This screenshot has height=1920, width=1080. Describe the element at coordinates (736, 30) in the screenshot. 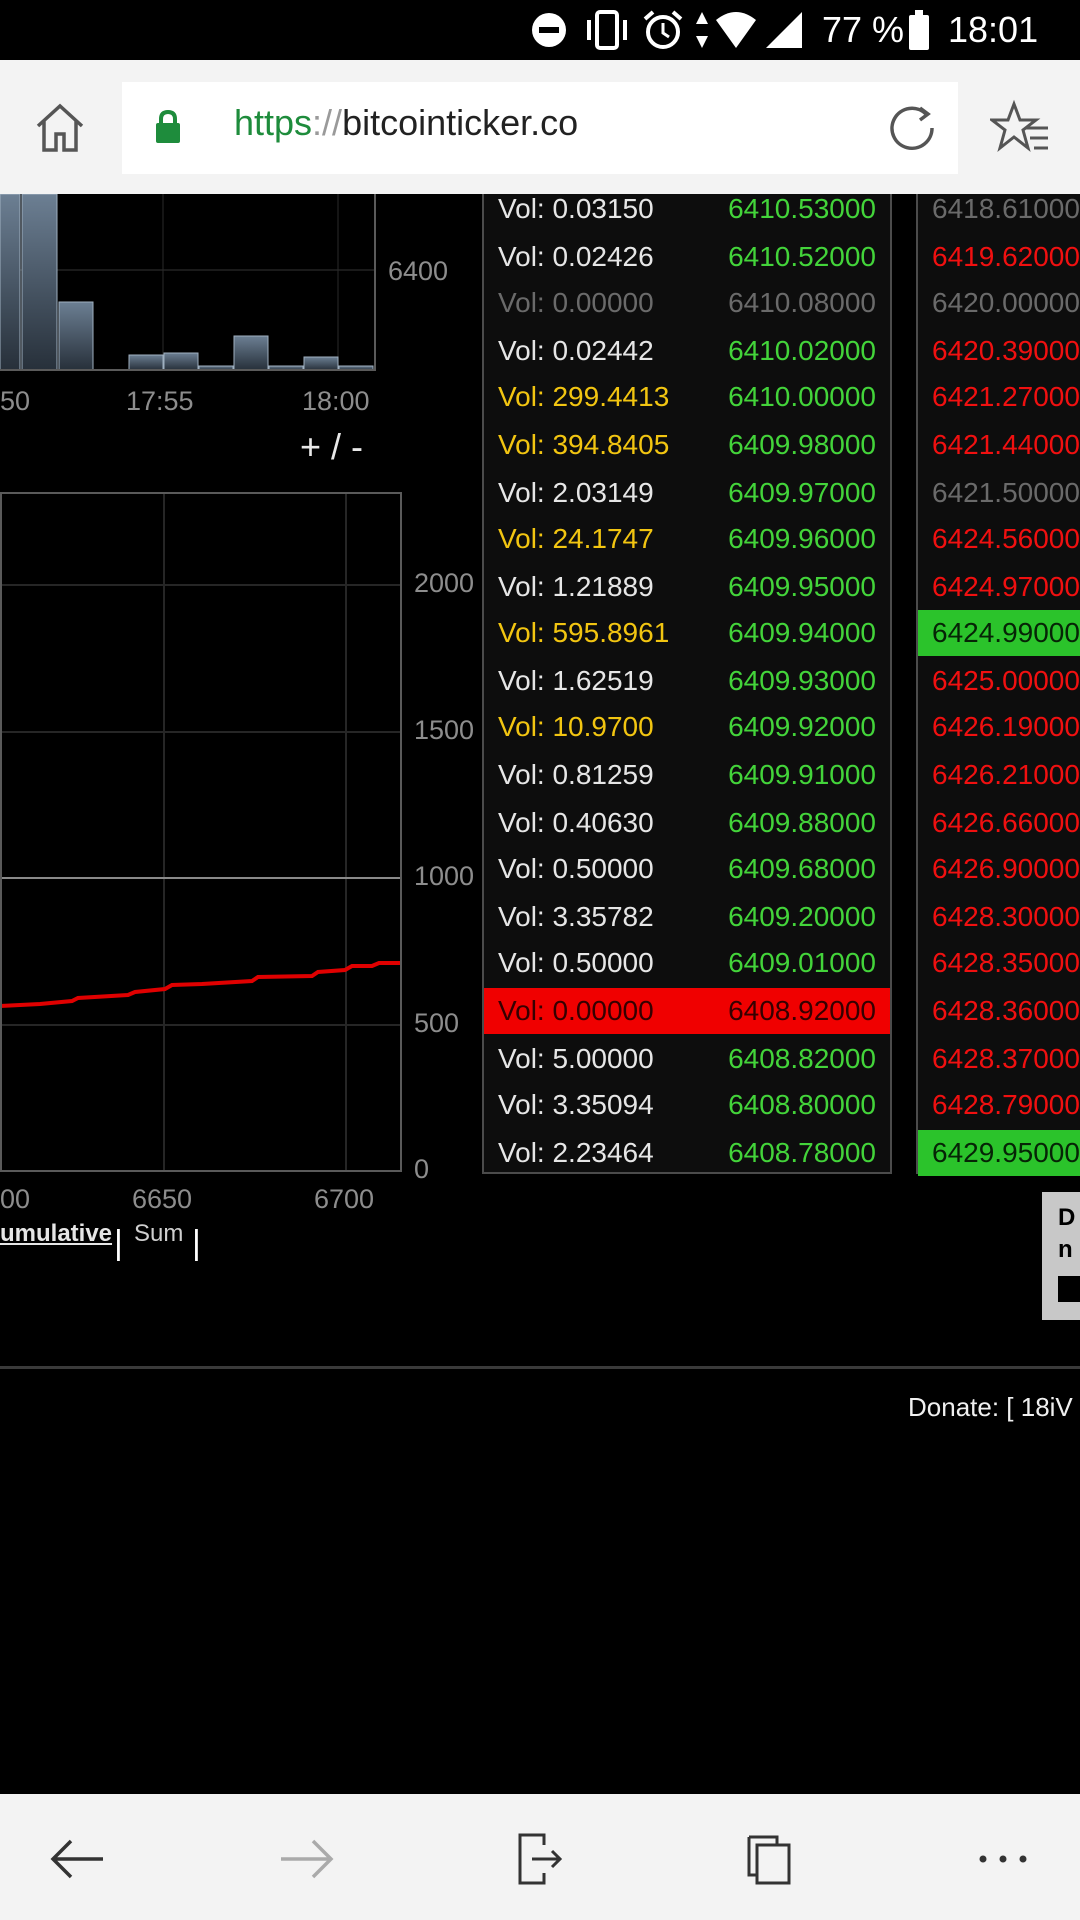

I see `wifi-icon` at that location.